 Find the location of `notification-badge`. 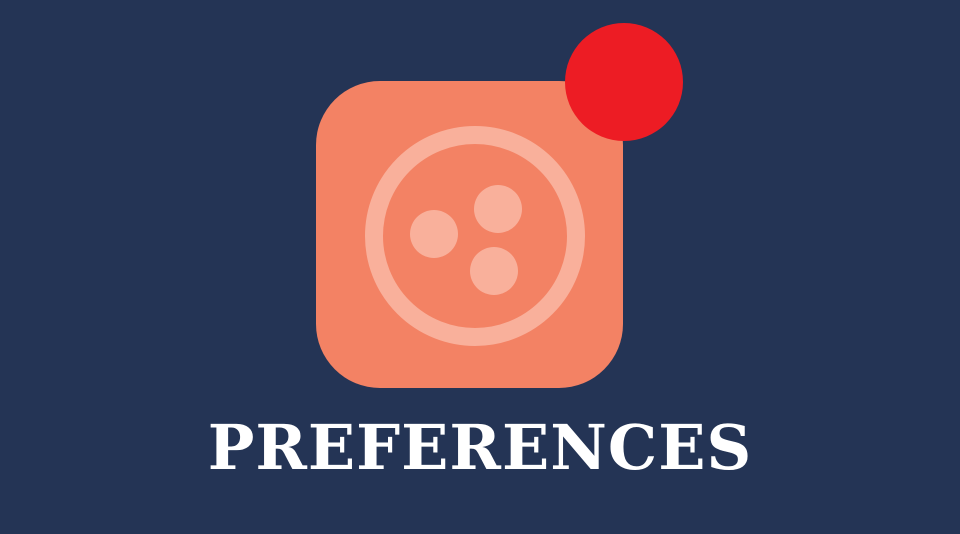

notification-badge is located at coordinates (624, 82).